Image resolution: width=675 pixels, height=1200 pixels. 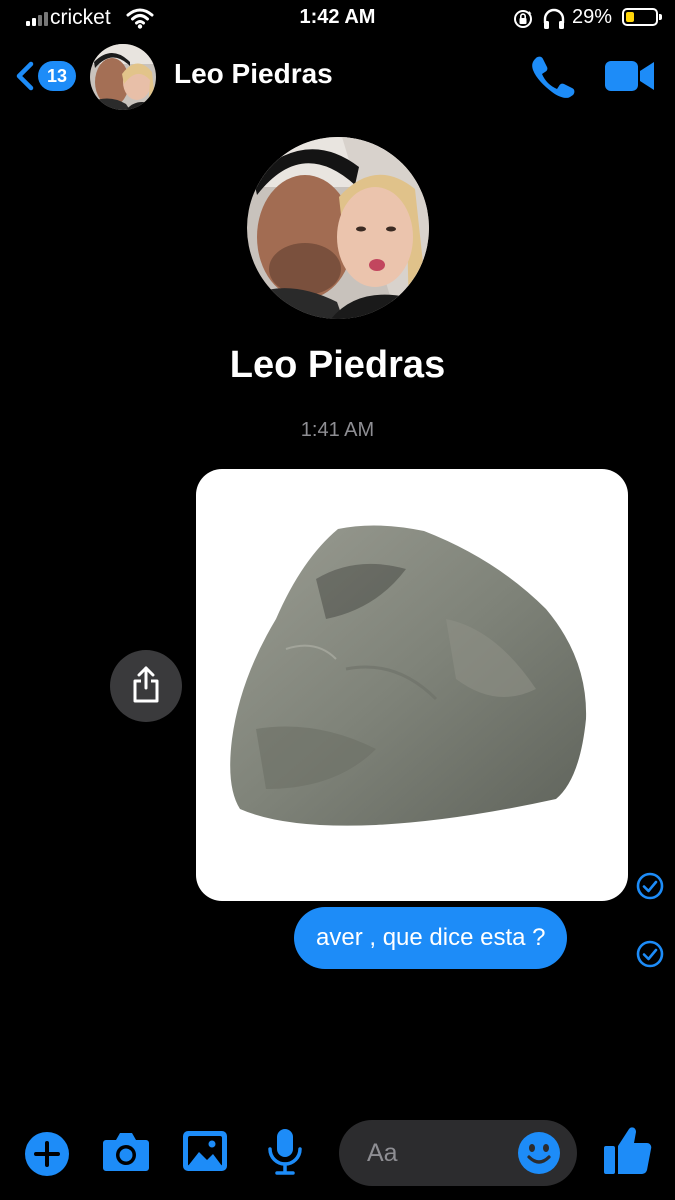 I want to click on phone-icon, so click(x=552, y=76).